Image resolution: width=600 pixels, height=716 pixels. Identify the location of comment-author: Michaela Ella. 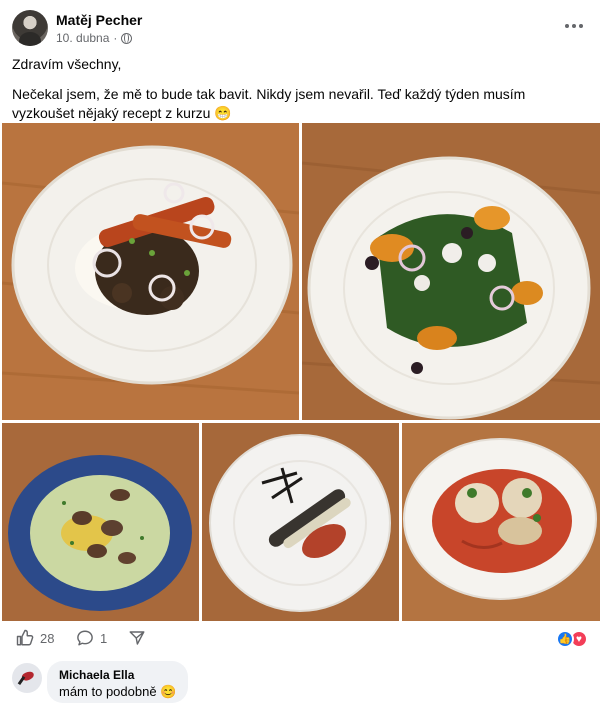
(117, 675).